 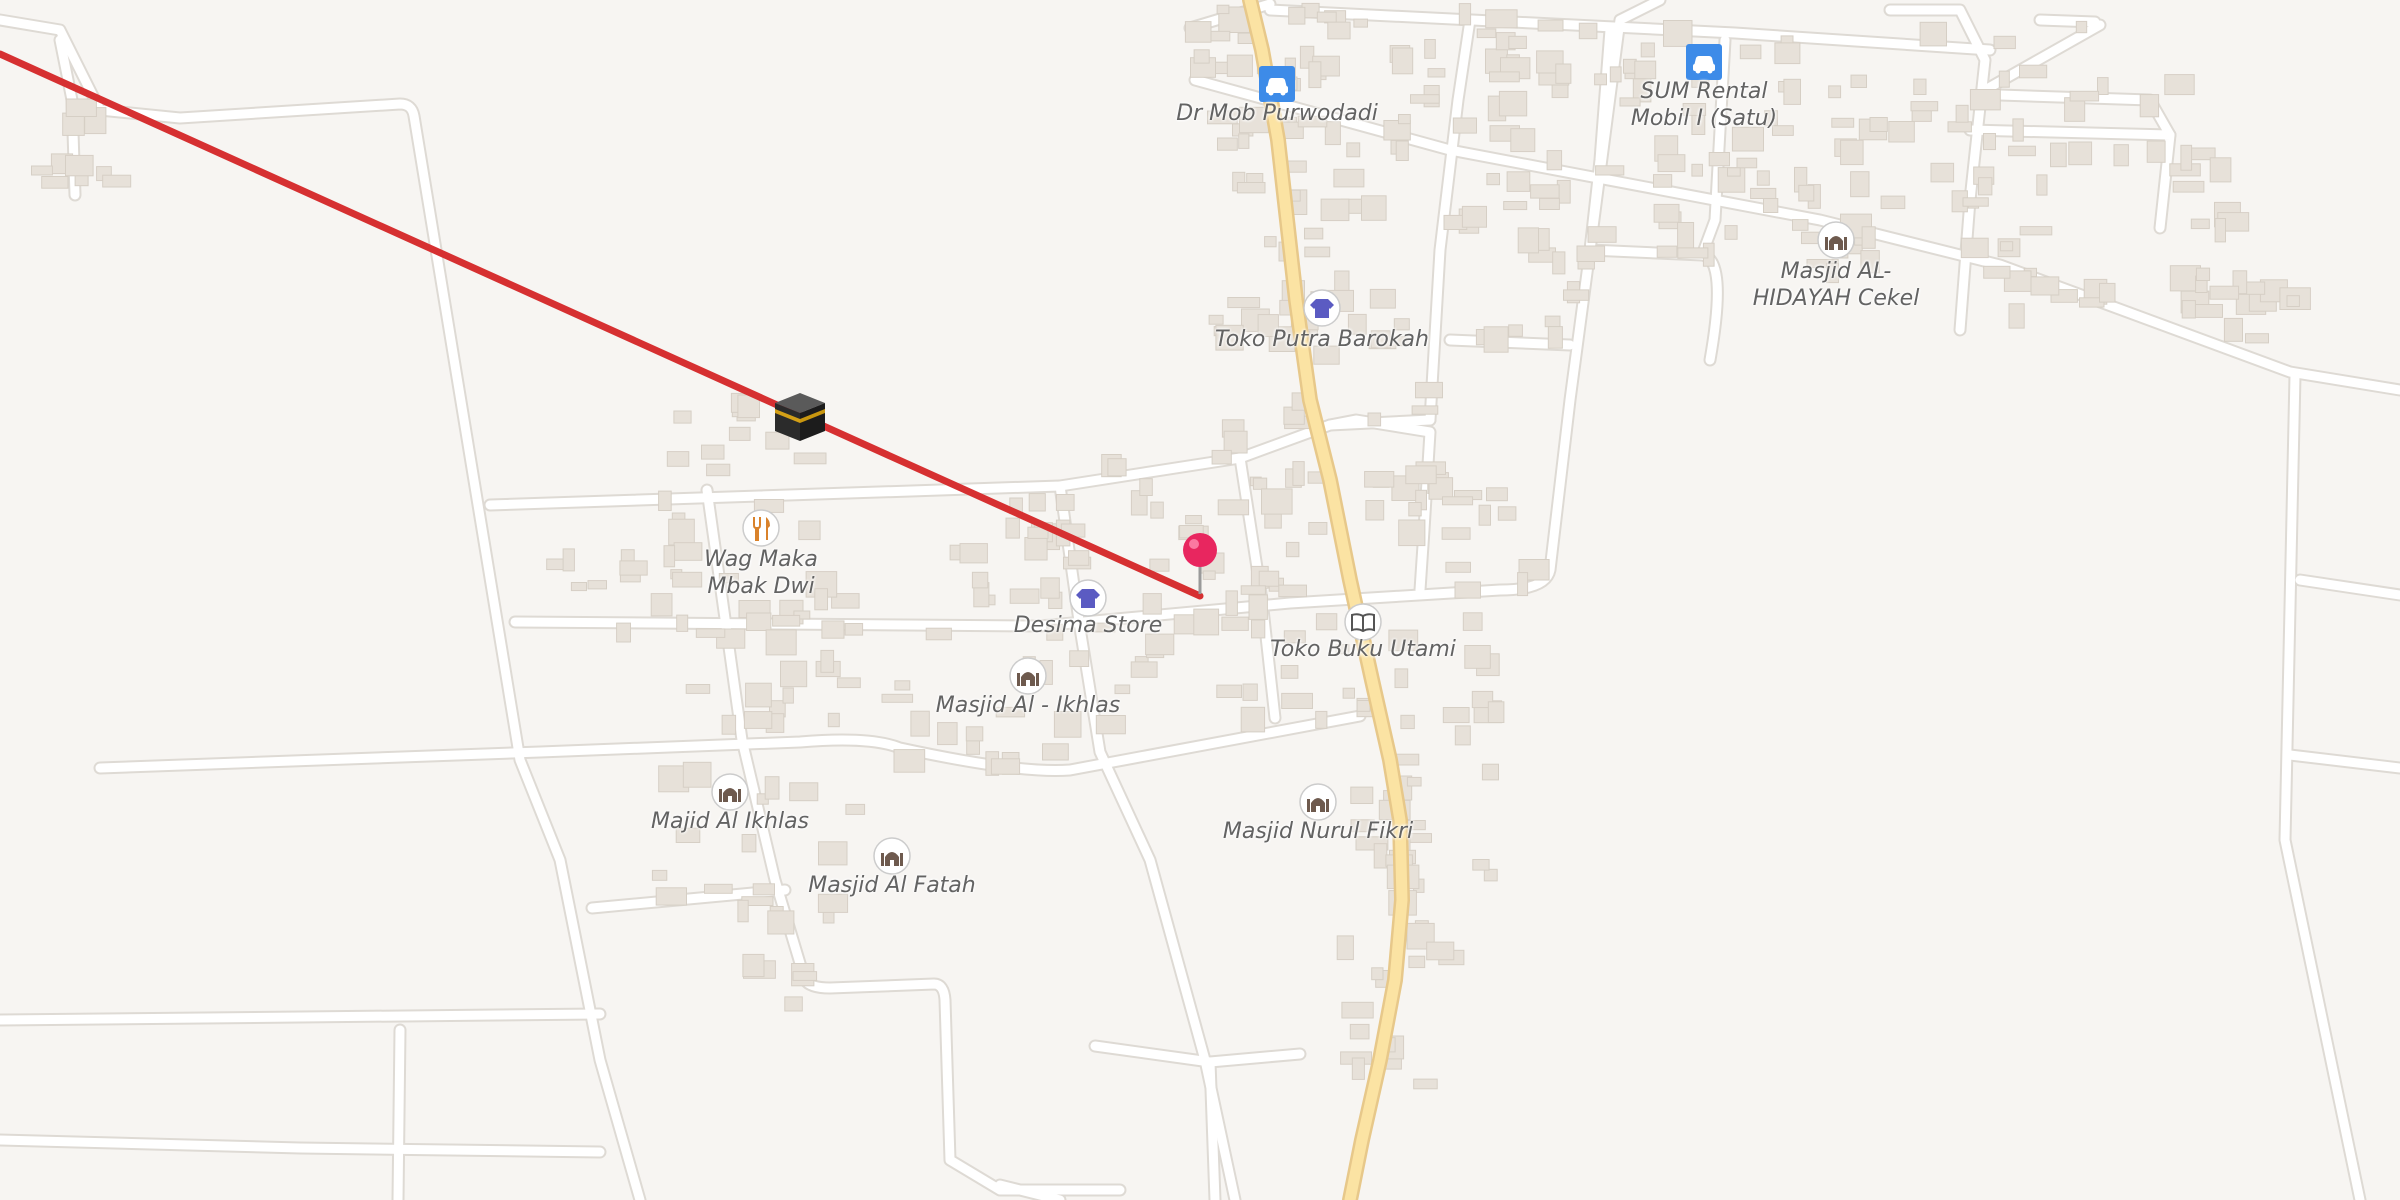 What do you see at coordinates (1200, 564) in the screenshot?
I see `location-pin-icon` at bounding box center [1200, 564].